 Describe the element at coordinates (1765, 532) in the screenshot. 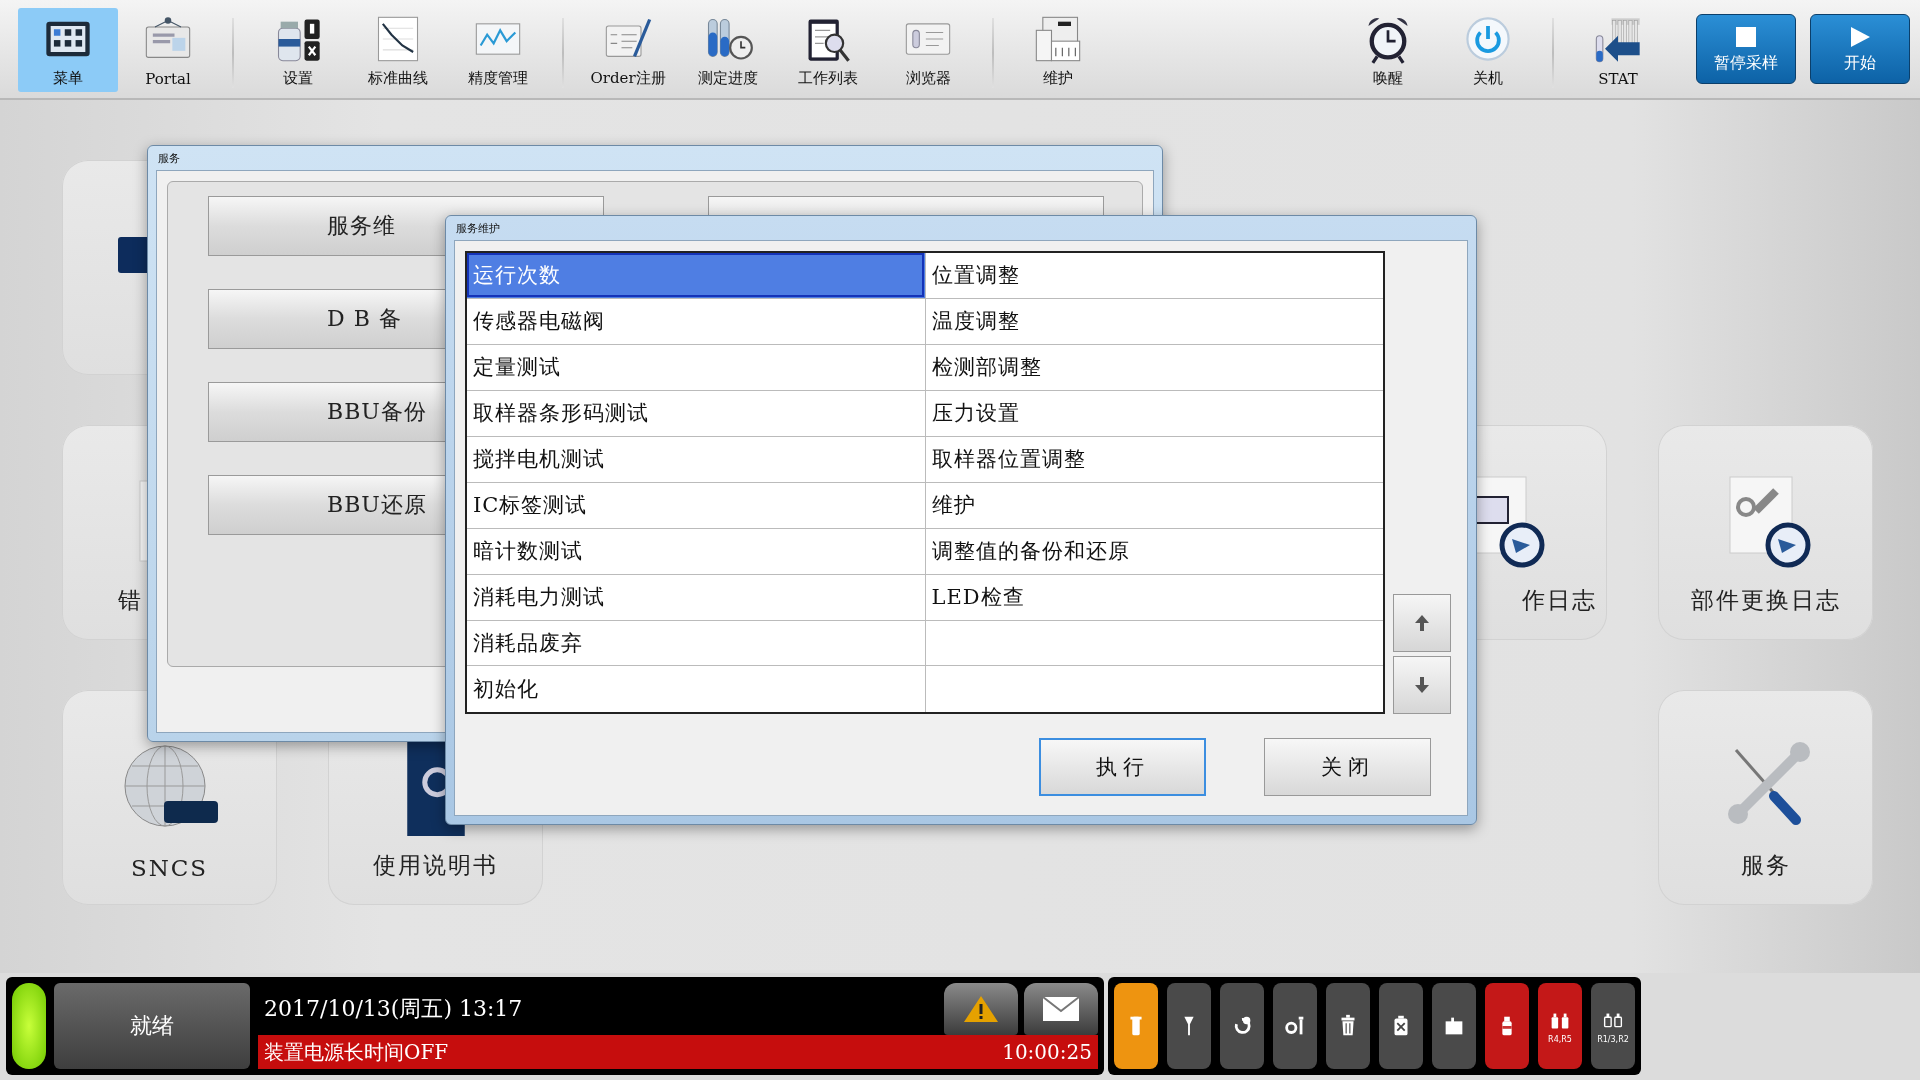

I see `tile-card: 部件更换日志` at that location.